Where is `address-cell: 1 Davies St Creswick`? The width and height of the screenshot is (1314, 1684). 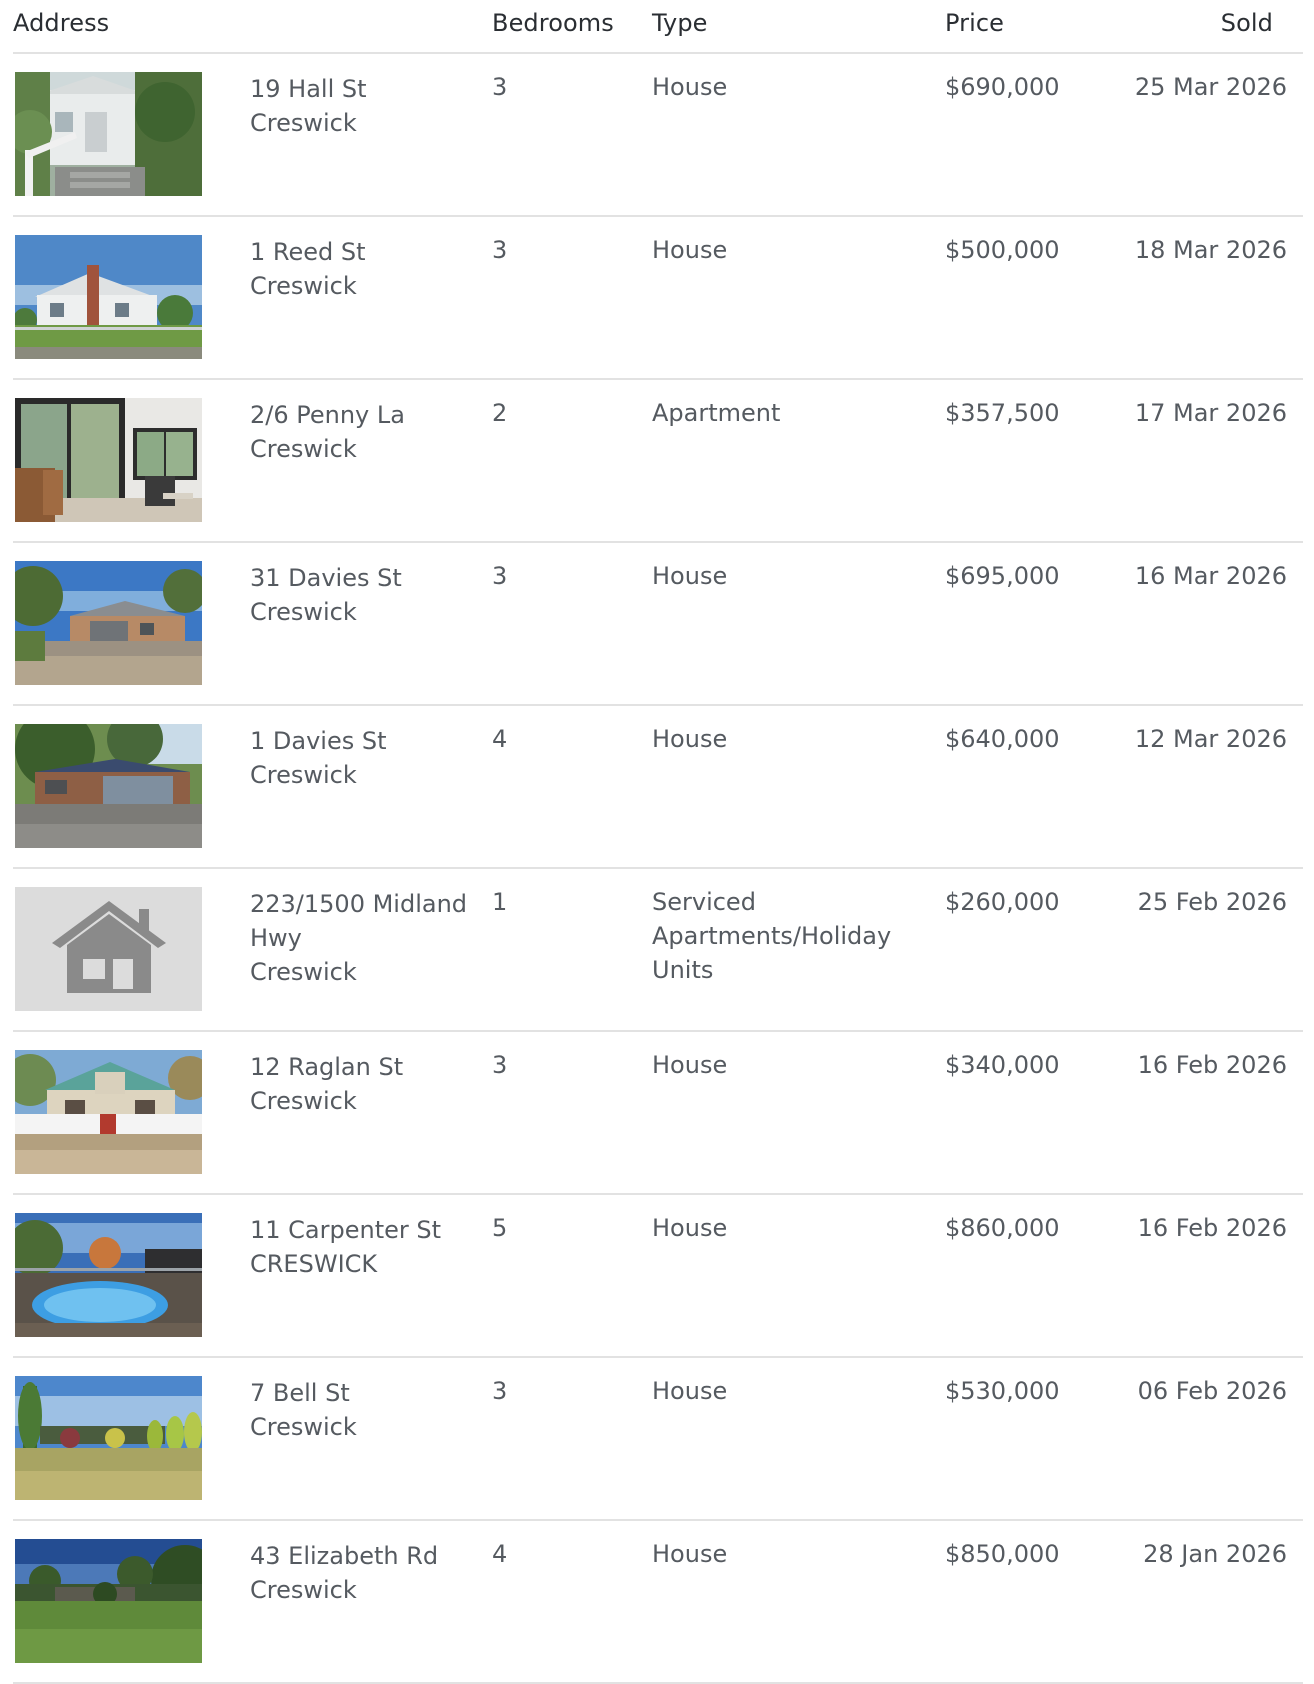 address-cell: 1 Davies St Creswick is located at coordinates (362, 758).